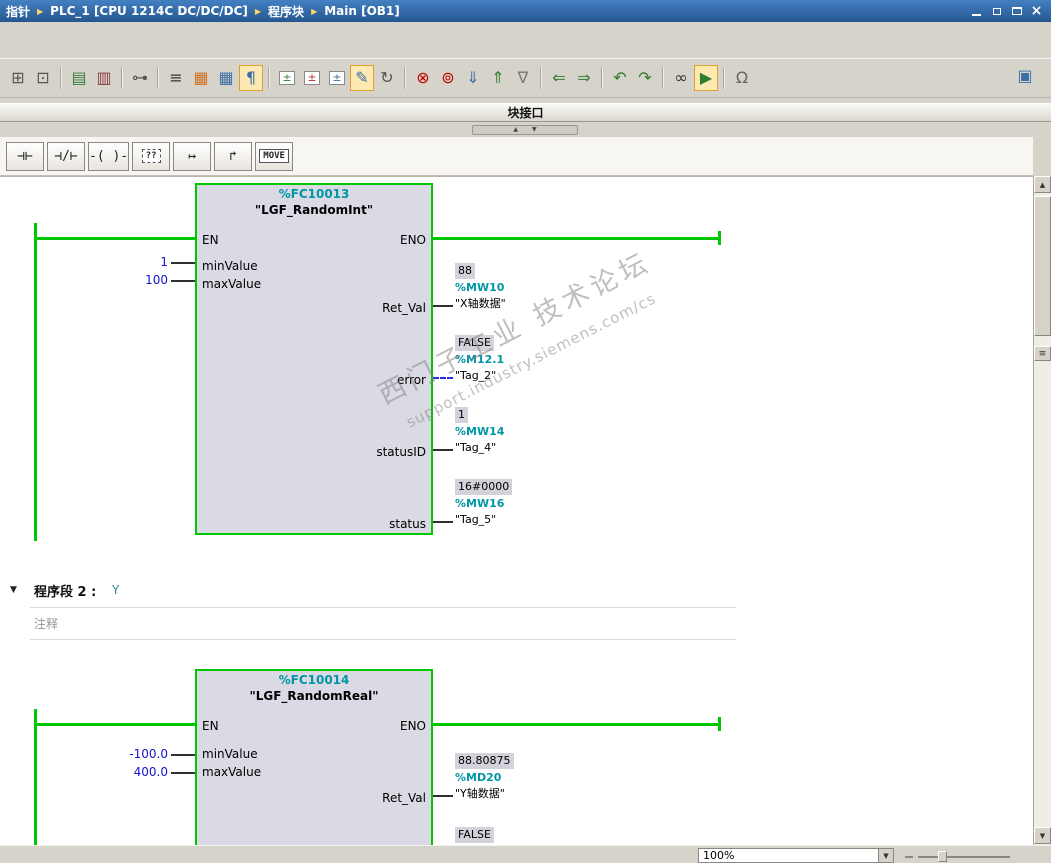 Image resolution: width=1051 pixels, height=863 pixels. Describe the element at coordinates (620, 78) in the screenshot. I see `jump-back-icon: ↶` at that location.